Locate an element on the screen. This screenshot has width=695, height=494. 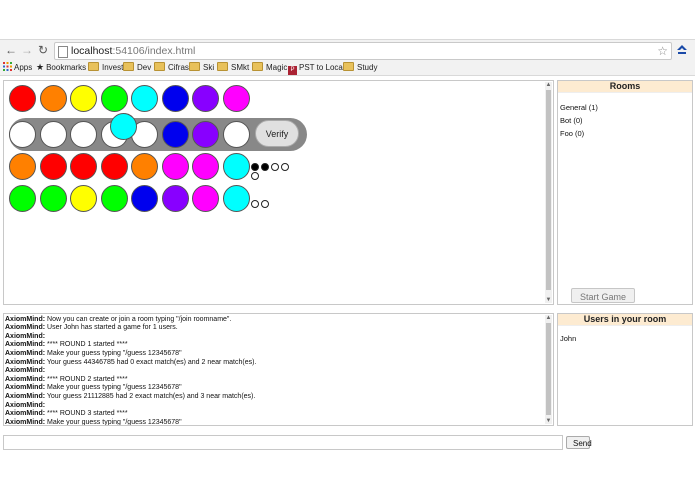
exact-match-peg is located at coordinates (255, 167).